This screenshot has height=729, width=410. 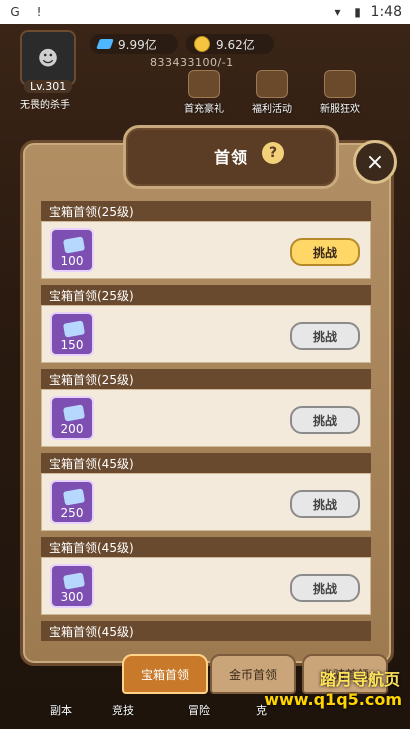 I want to click on item-body: 200 挑战, so click(x=206, y=418).